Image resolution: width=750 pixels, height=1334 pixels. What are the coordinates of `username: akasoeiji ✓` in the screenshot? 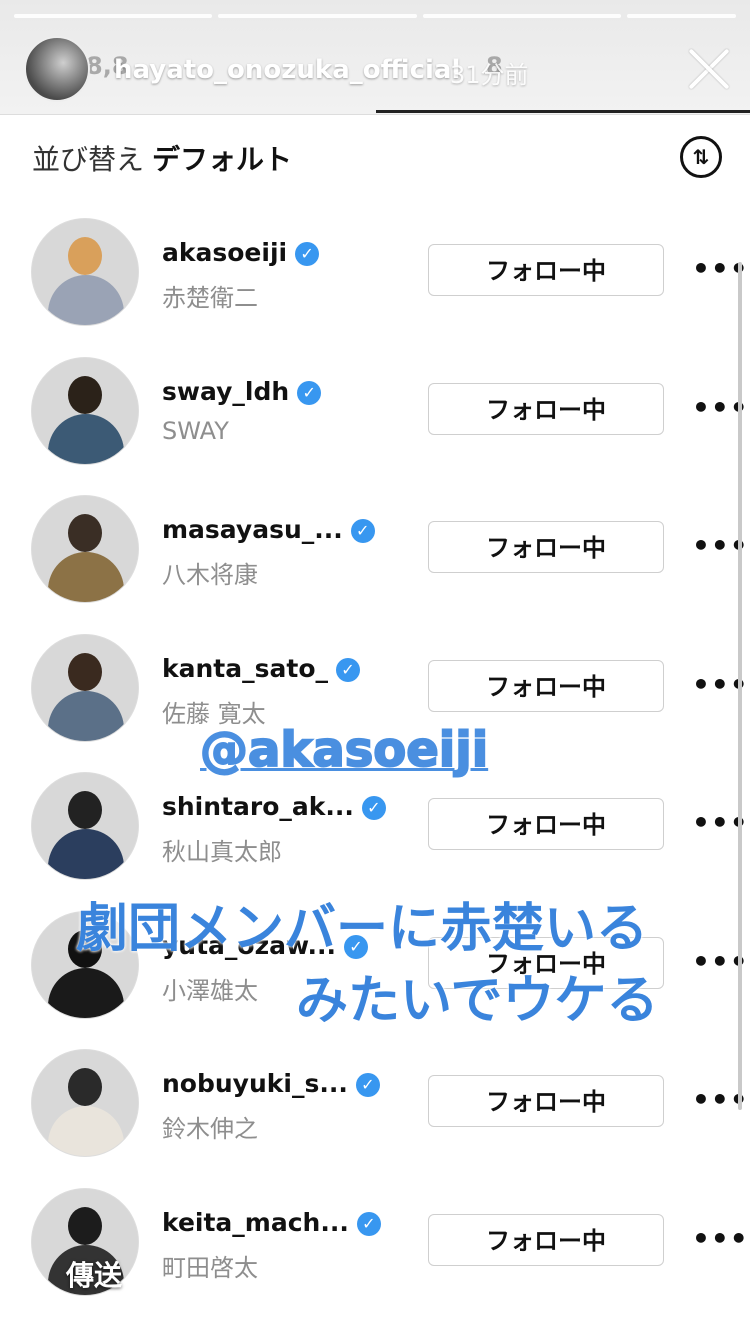 It's located at (241, 252).